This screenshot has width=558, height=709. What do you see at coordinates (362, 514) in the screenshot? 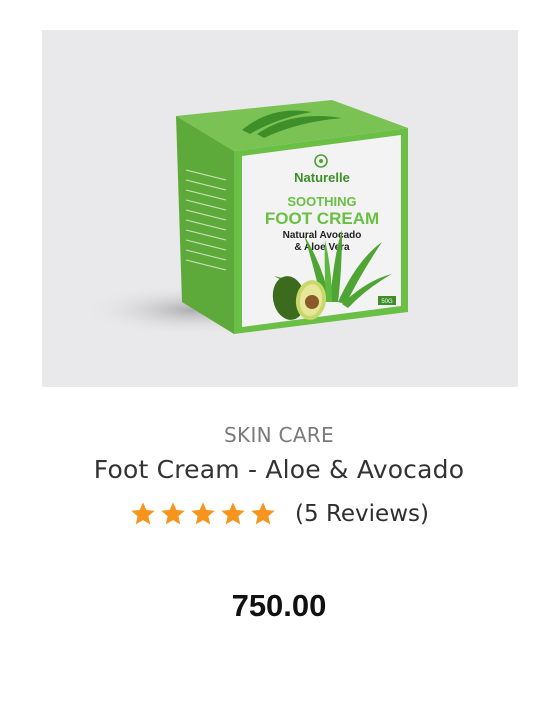
I see `reviews-link: (5 Reviews)` at bounding box center [362, 514].